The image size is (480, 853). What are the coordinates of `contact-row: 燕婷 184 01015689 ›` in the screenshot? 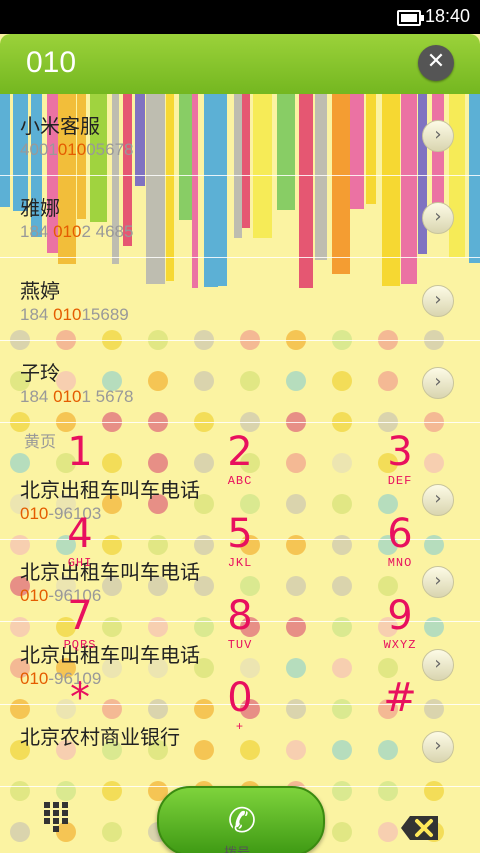 It's located at (240, 300).